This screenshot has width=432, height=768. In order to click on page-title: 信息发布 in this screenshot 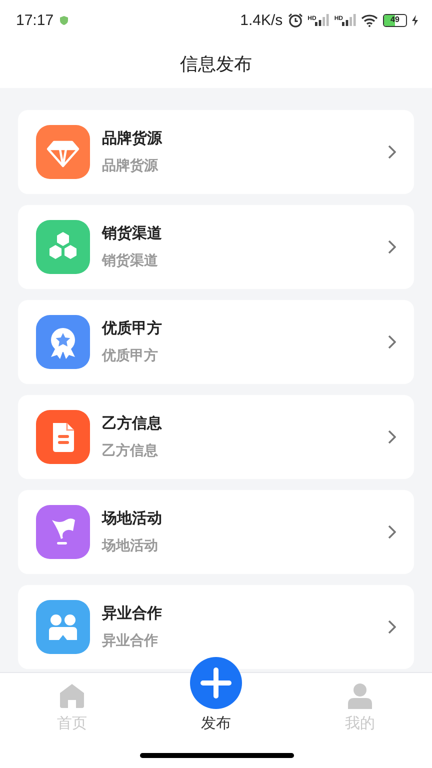, I will do `click(216, 64)`.